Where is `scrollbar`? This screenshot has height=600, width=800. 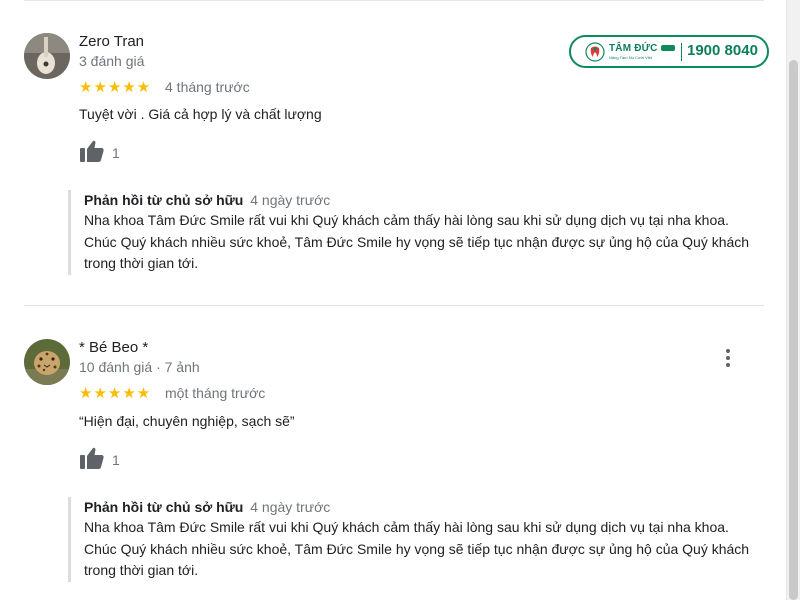
scrollbar is located at coordinates (793, 300).